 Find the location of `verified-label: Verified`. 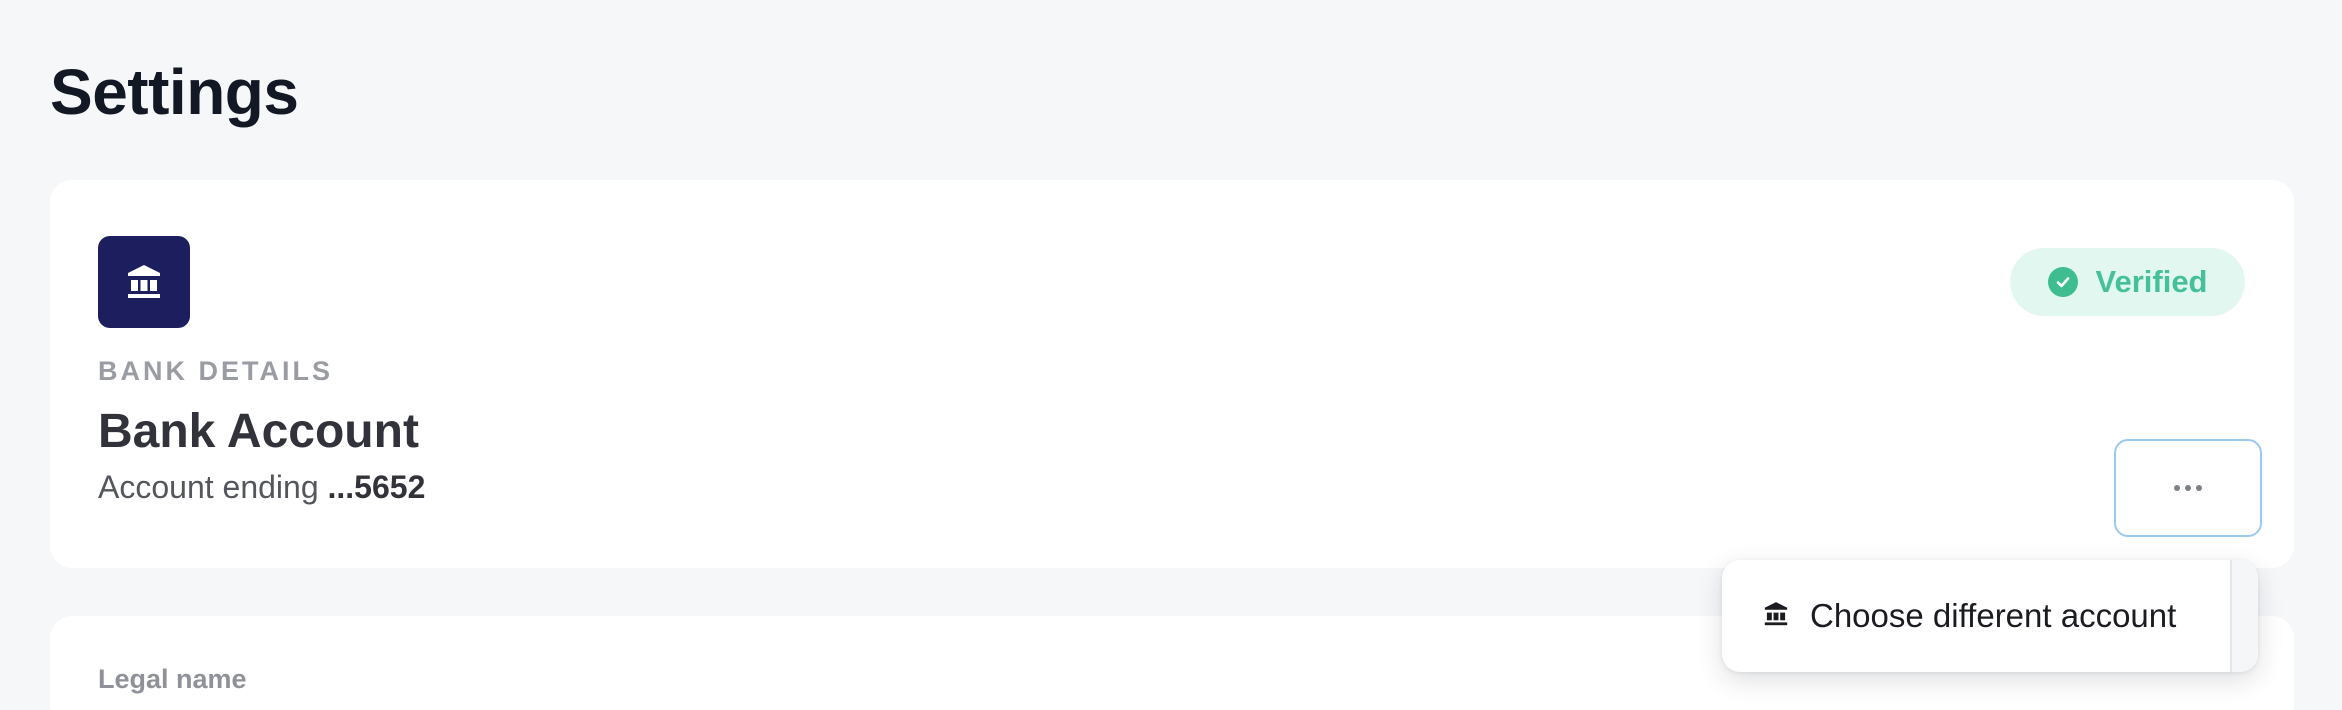

verified-label: Verified is located at coordinates (2151, 281).